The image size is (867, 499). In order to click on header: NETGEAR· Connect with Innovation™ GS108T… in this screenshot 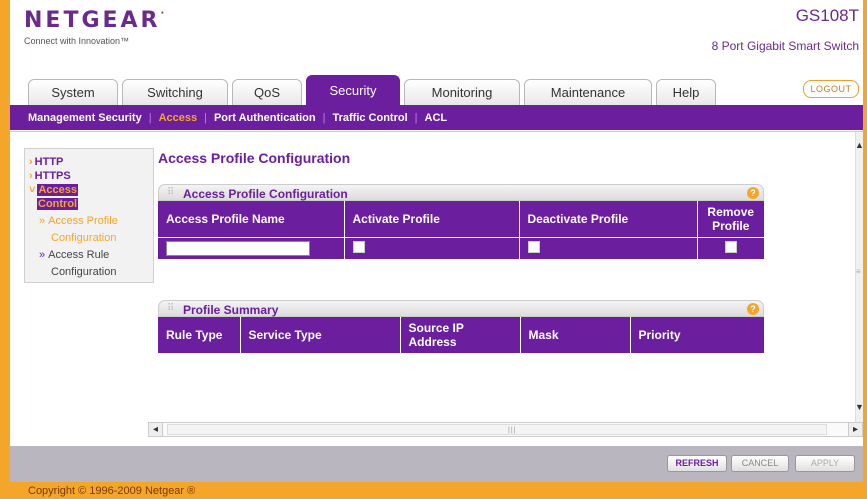, I will do `click(436, 35)`.